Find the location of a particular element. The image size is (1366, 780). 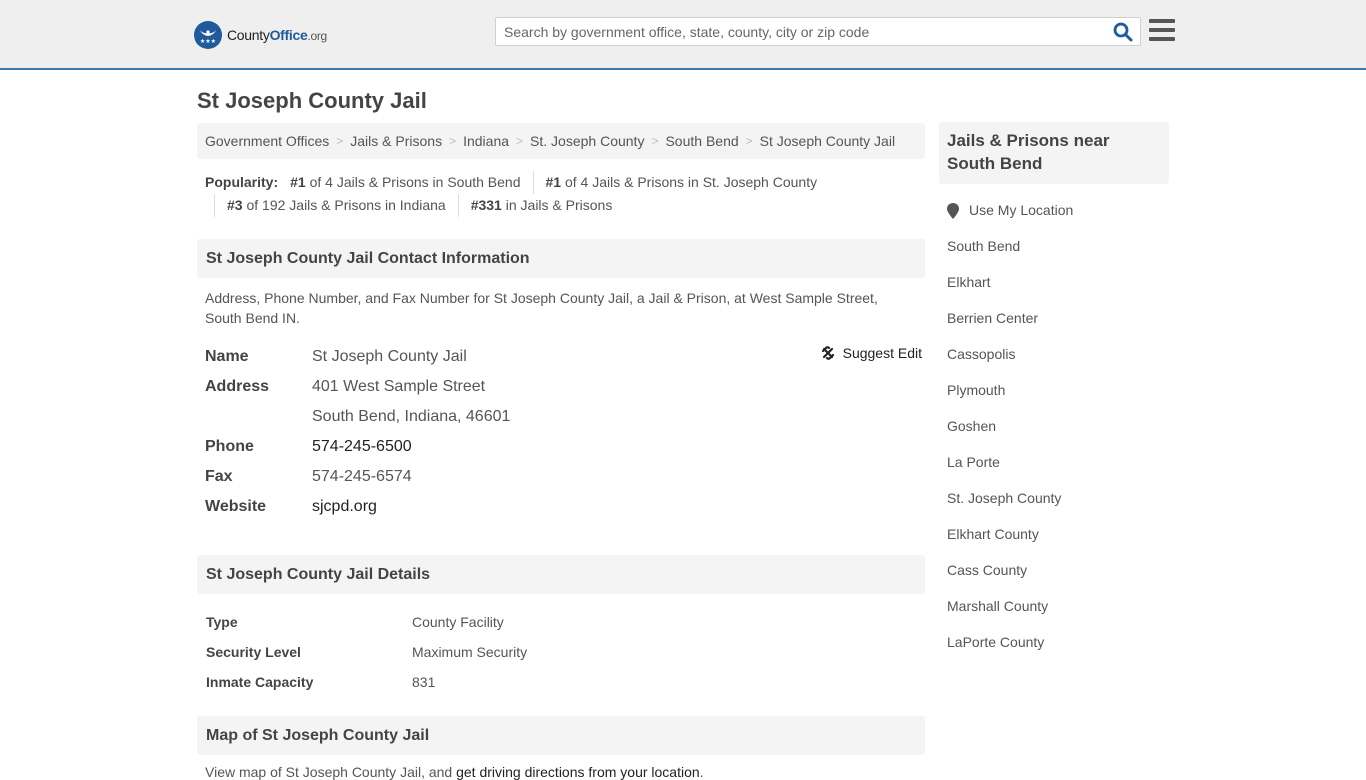

nearby-link: Elkhart County is located at coordinates (993, 534).